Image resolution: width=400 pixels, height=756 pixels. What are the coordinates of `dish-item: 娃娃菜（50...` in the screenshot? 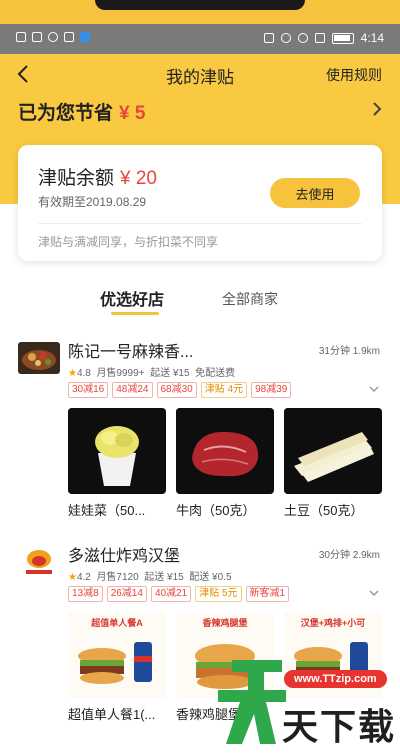 It's located at (117, 463).